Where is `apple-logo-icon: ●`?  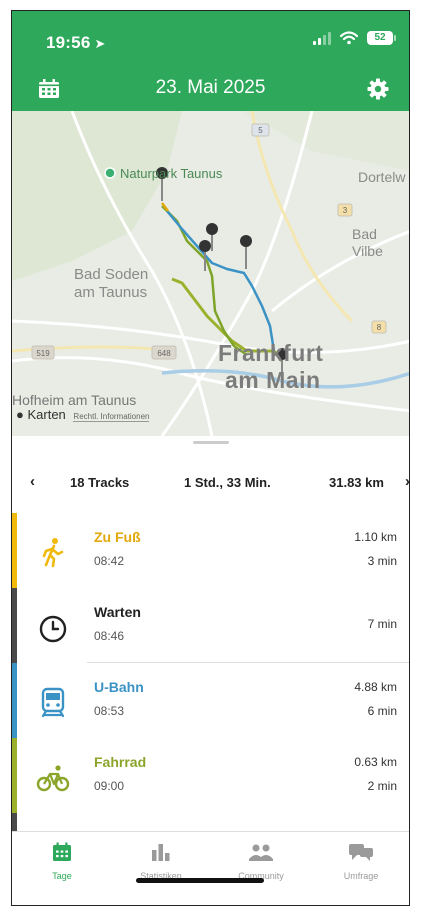
apple-logo-icon: ● is located at coordinates (20, 414).